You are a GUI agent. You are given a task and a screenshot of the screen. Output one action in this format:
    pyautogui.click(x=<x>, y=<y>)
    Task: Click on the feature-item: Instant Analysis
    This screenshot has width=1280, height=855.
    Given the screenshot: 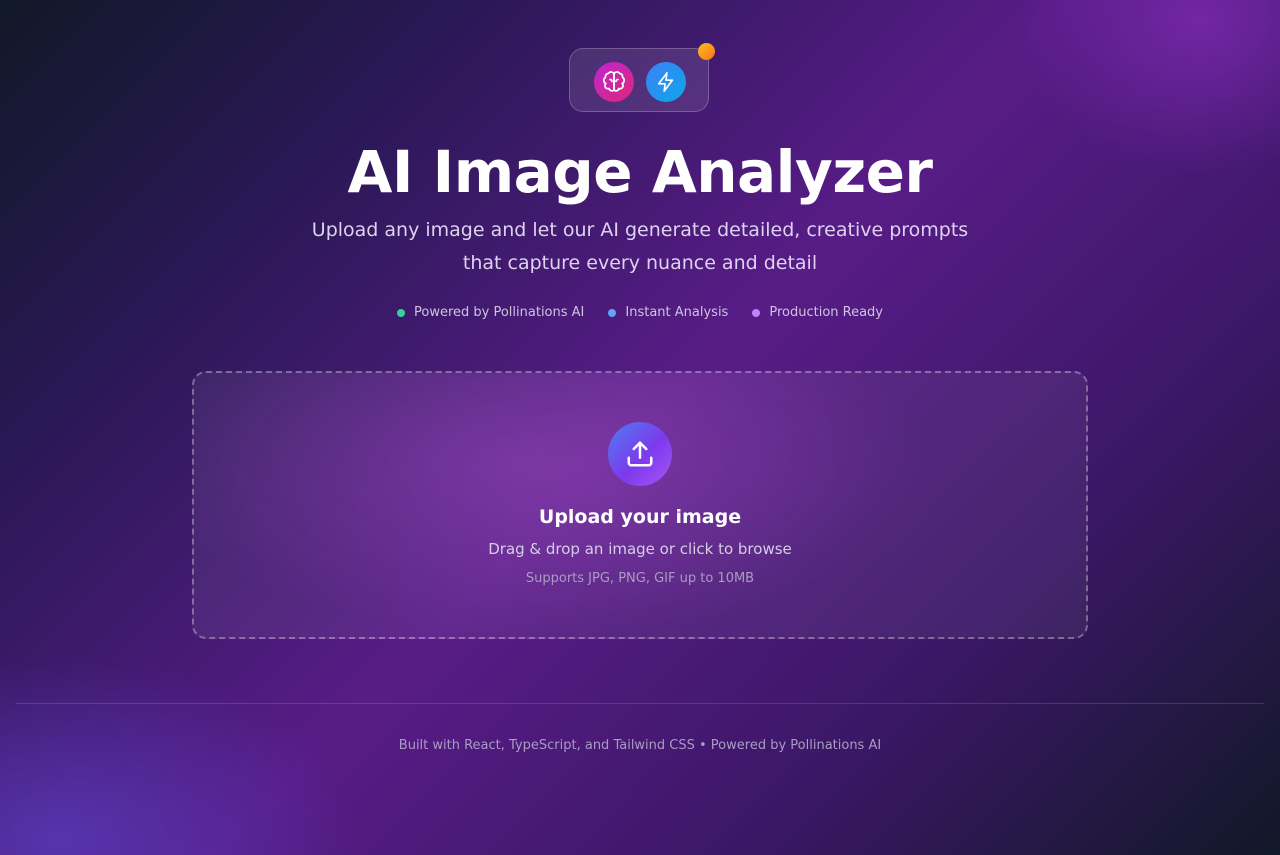 What is the action you would take?
    pyautogui.click(x=668, y=313)
    